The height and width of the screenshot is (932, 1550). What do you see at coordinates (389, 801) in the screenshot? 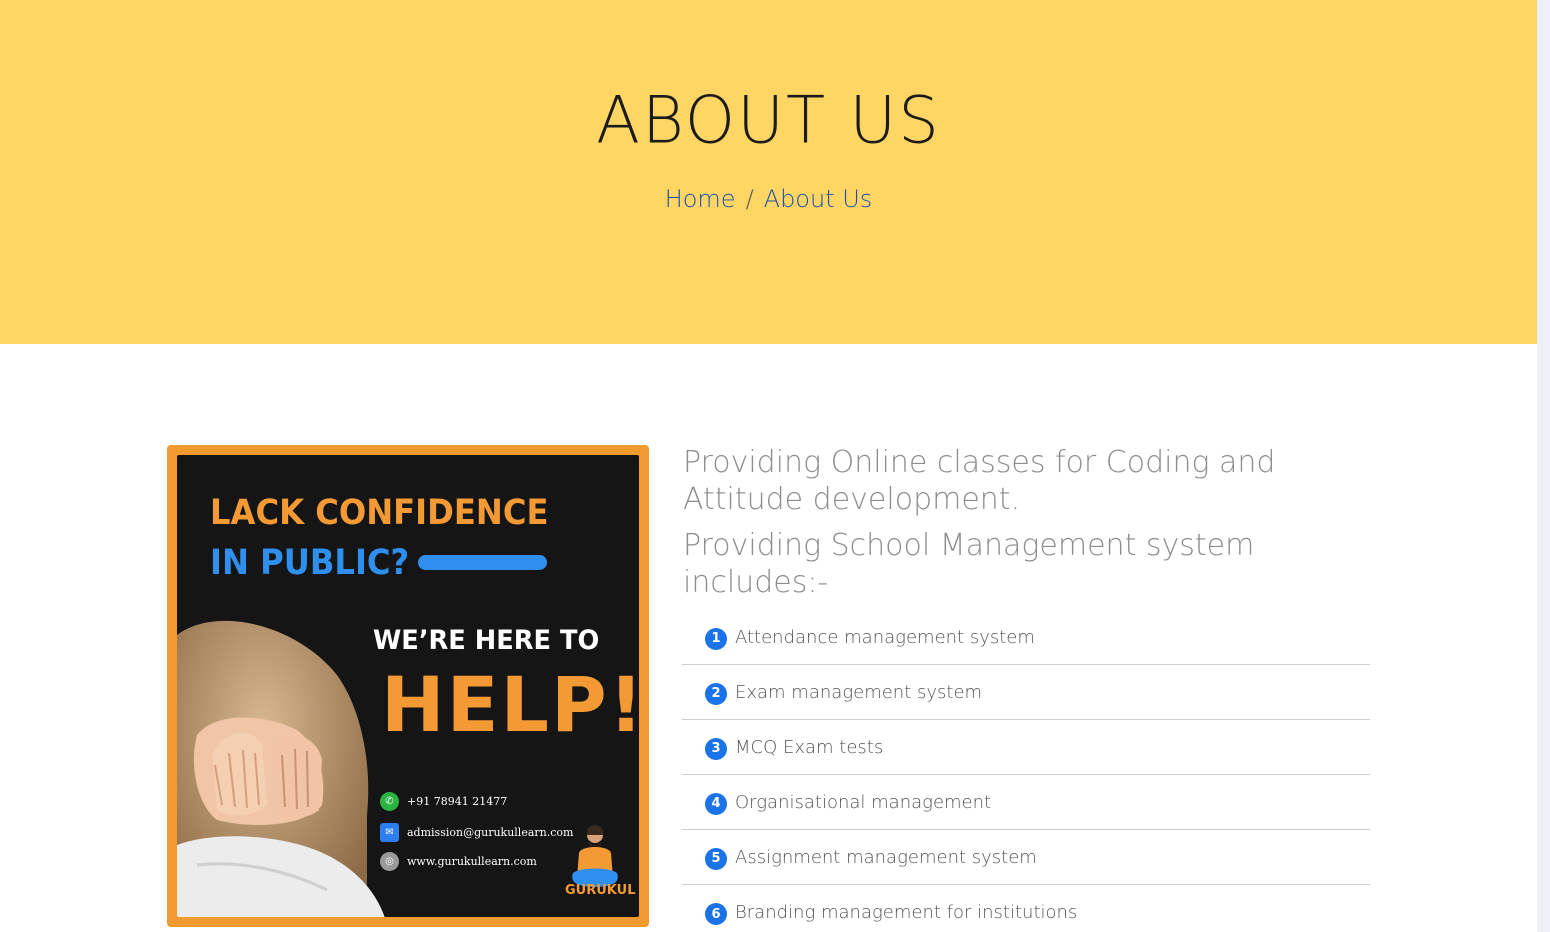
I see `whatsapp-icon: ✆` at bounding box center [389, 801].